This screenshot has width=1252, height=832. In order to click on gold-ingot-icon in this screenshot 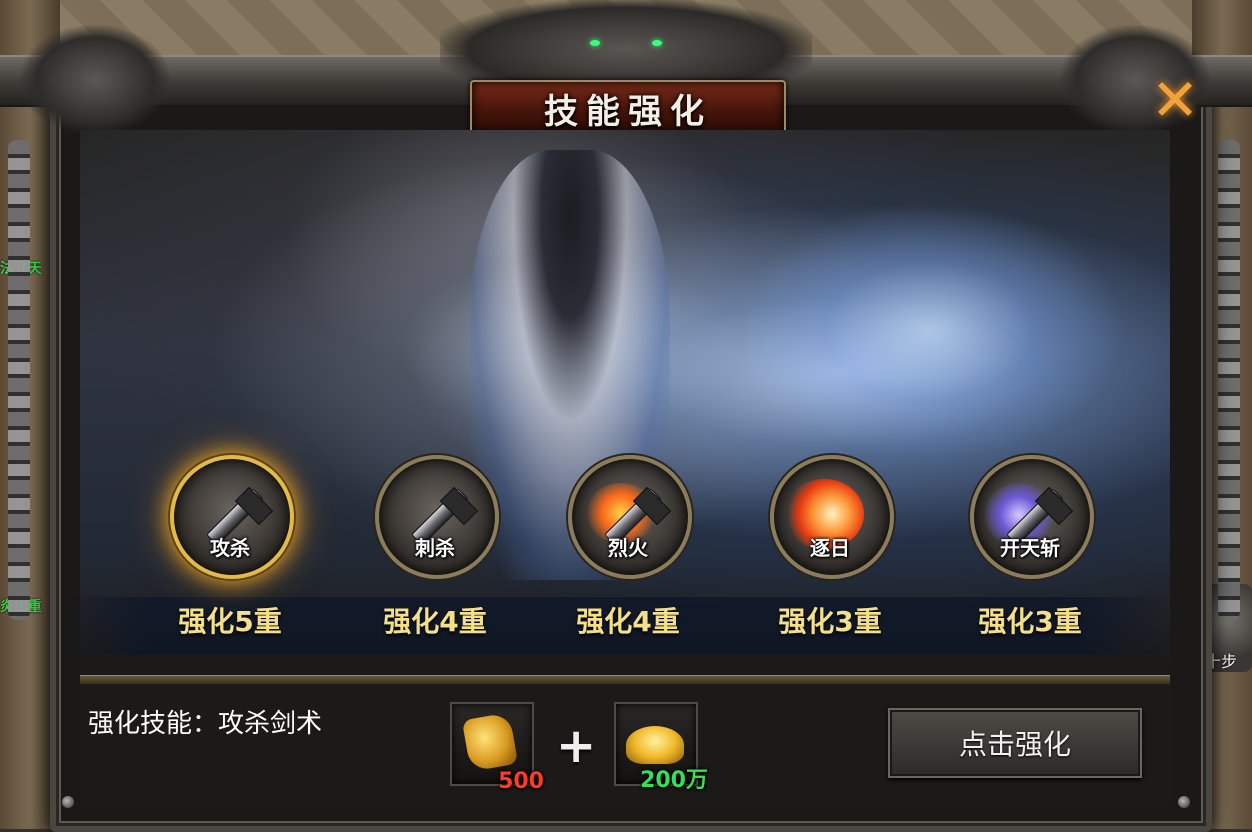, I will do `click(655, 745)`.